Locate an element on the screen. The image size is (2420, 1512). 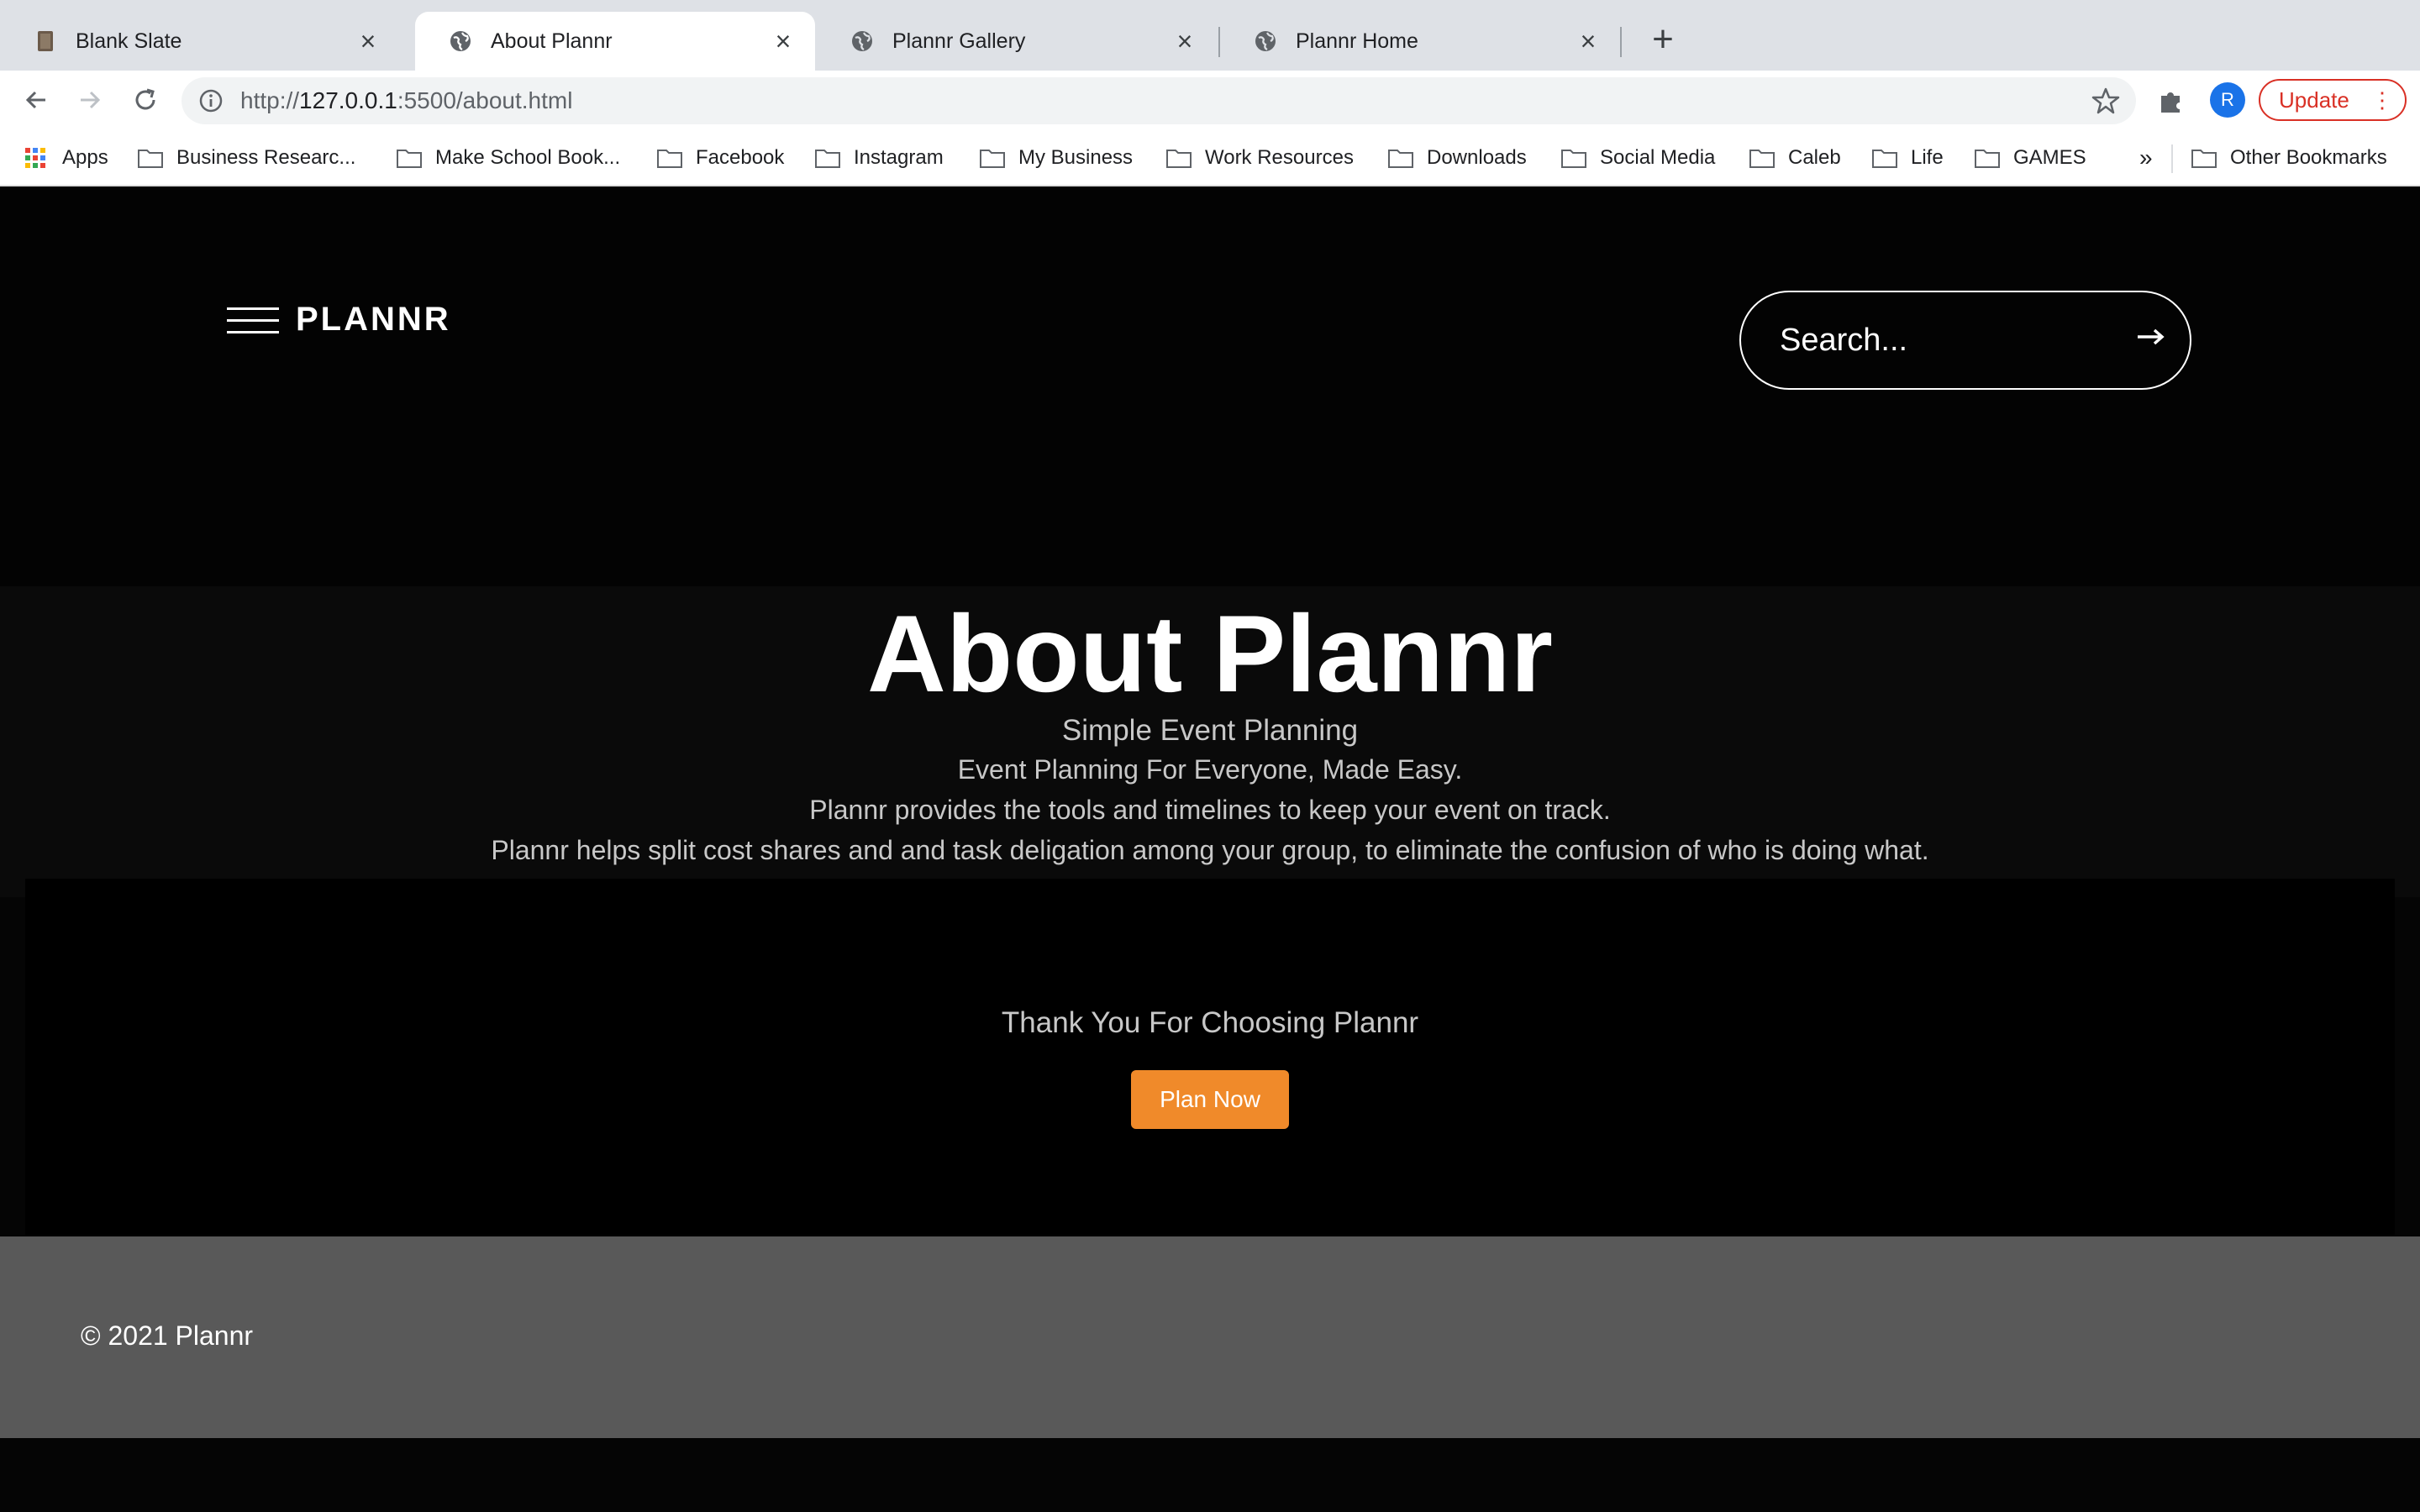
bookmark-folder: My Business is located at coordinates (1056, 158).